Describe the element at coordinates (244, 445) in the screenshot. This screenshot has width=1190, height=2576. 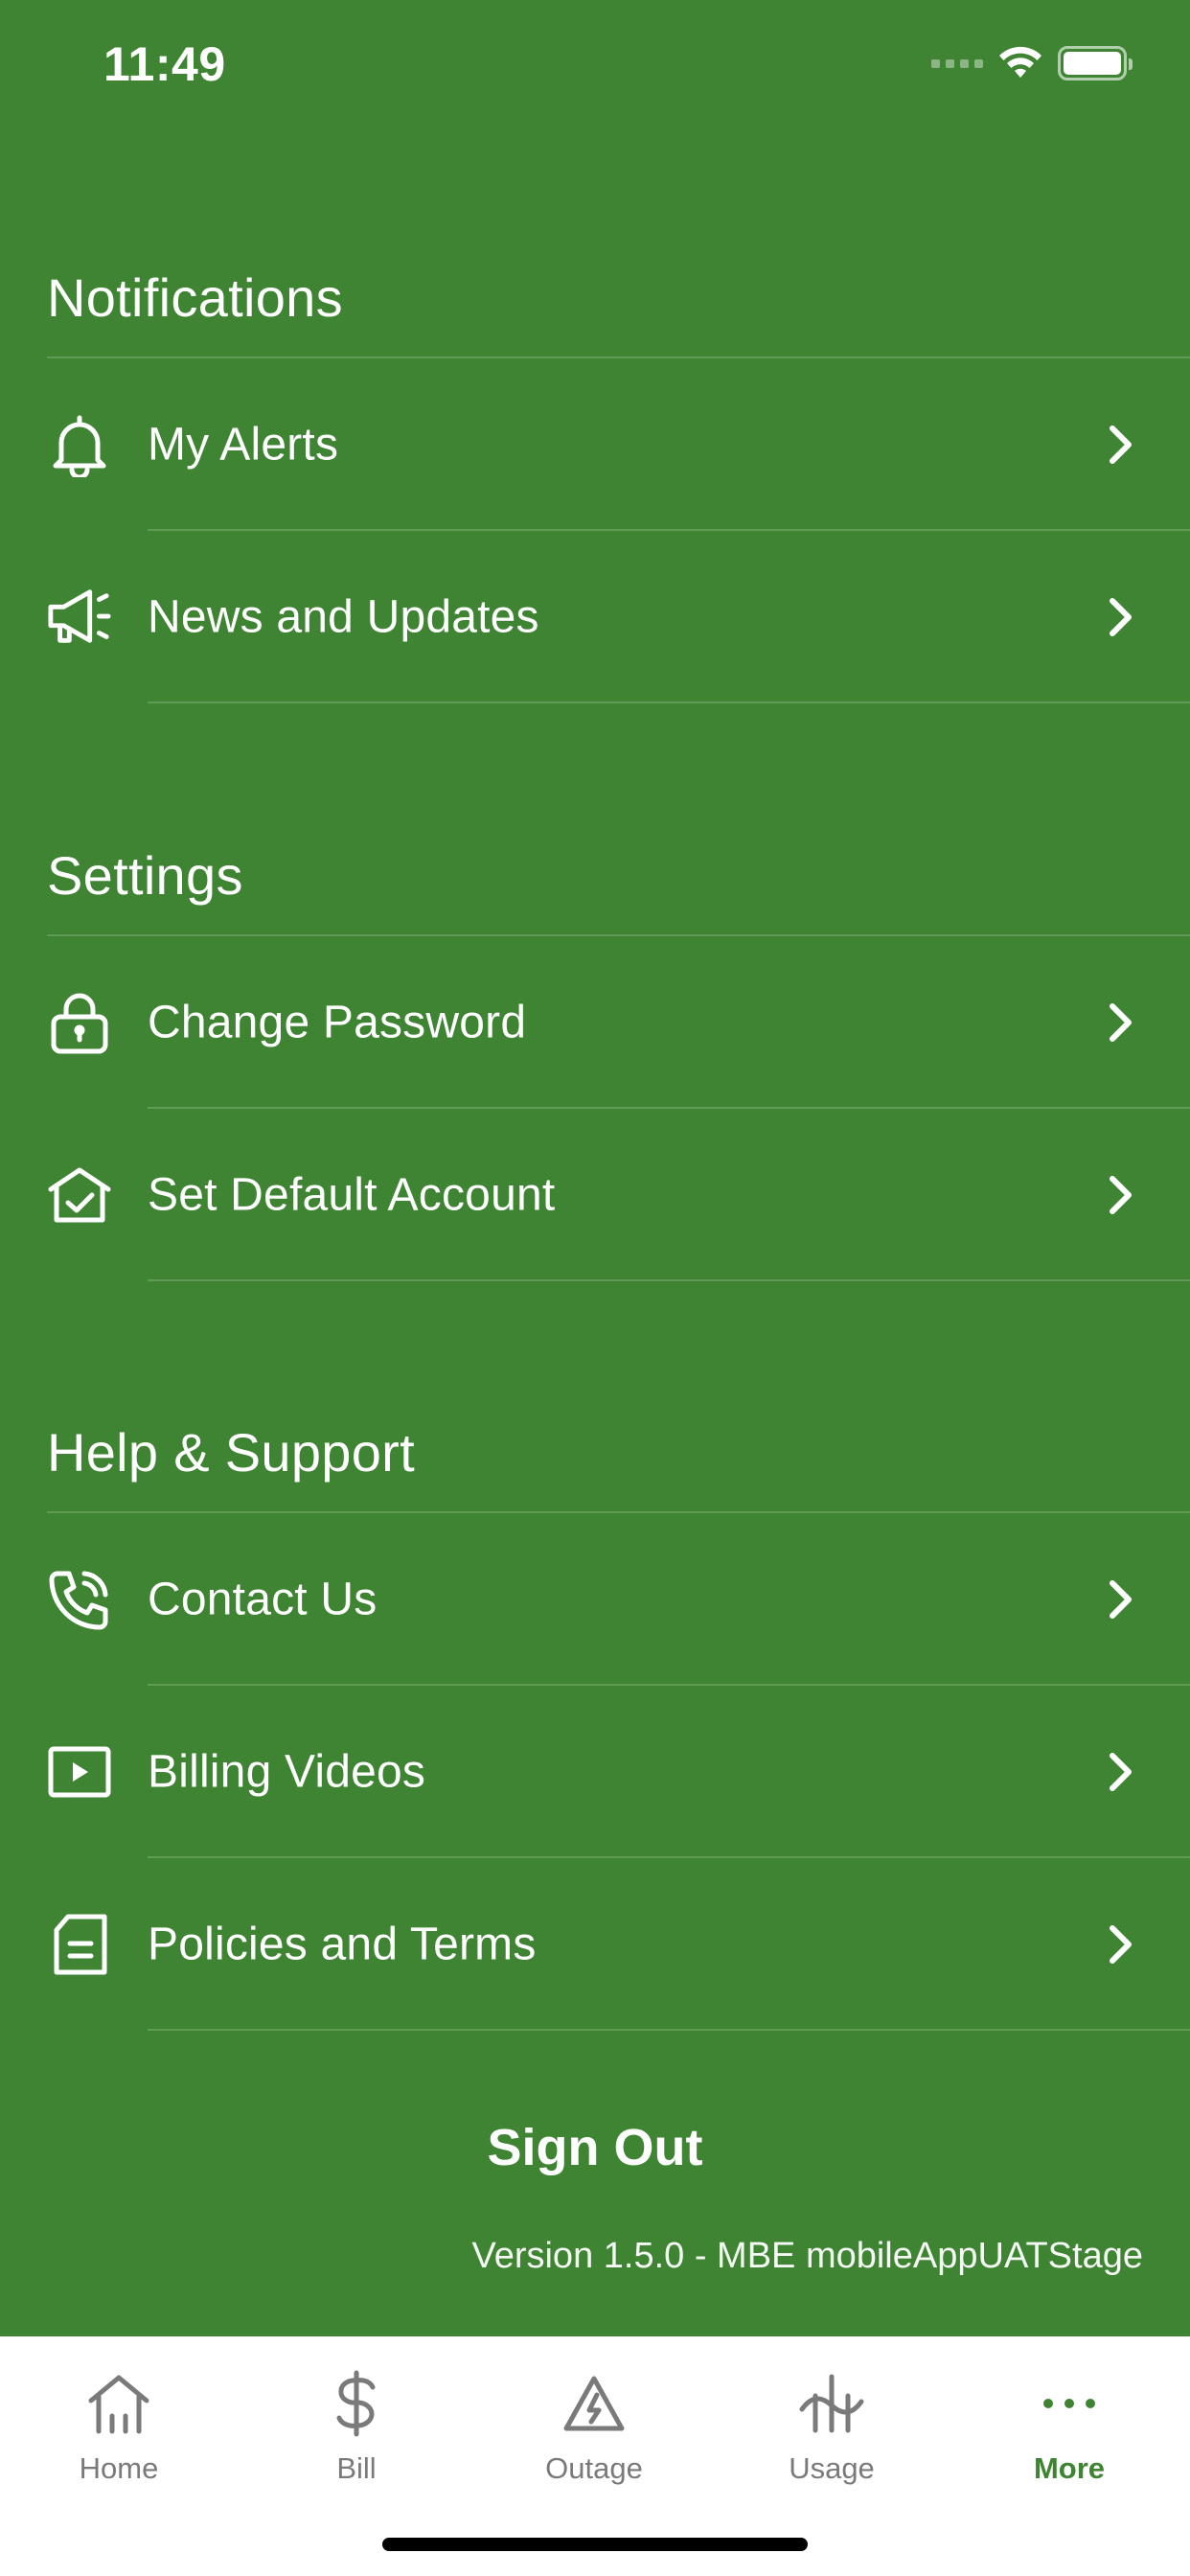
I see `menu-item-label: My Alerts` at that location.